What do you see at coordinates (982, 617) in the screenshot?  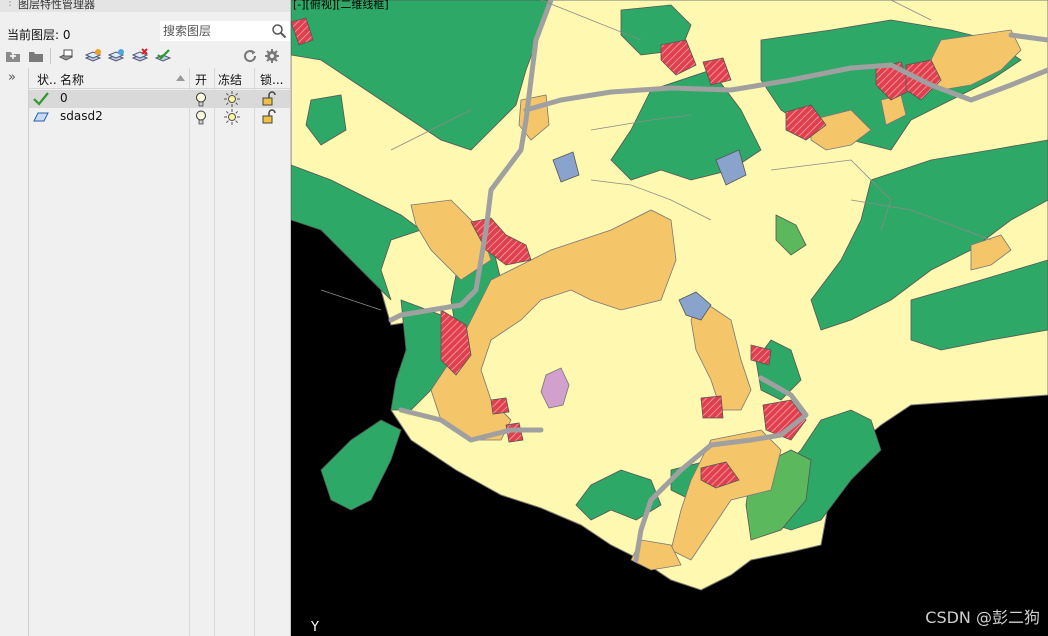 I see `watermark: CSDN @彭二狗` at bounding box center [982, 617].